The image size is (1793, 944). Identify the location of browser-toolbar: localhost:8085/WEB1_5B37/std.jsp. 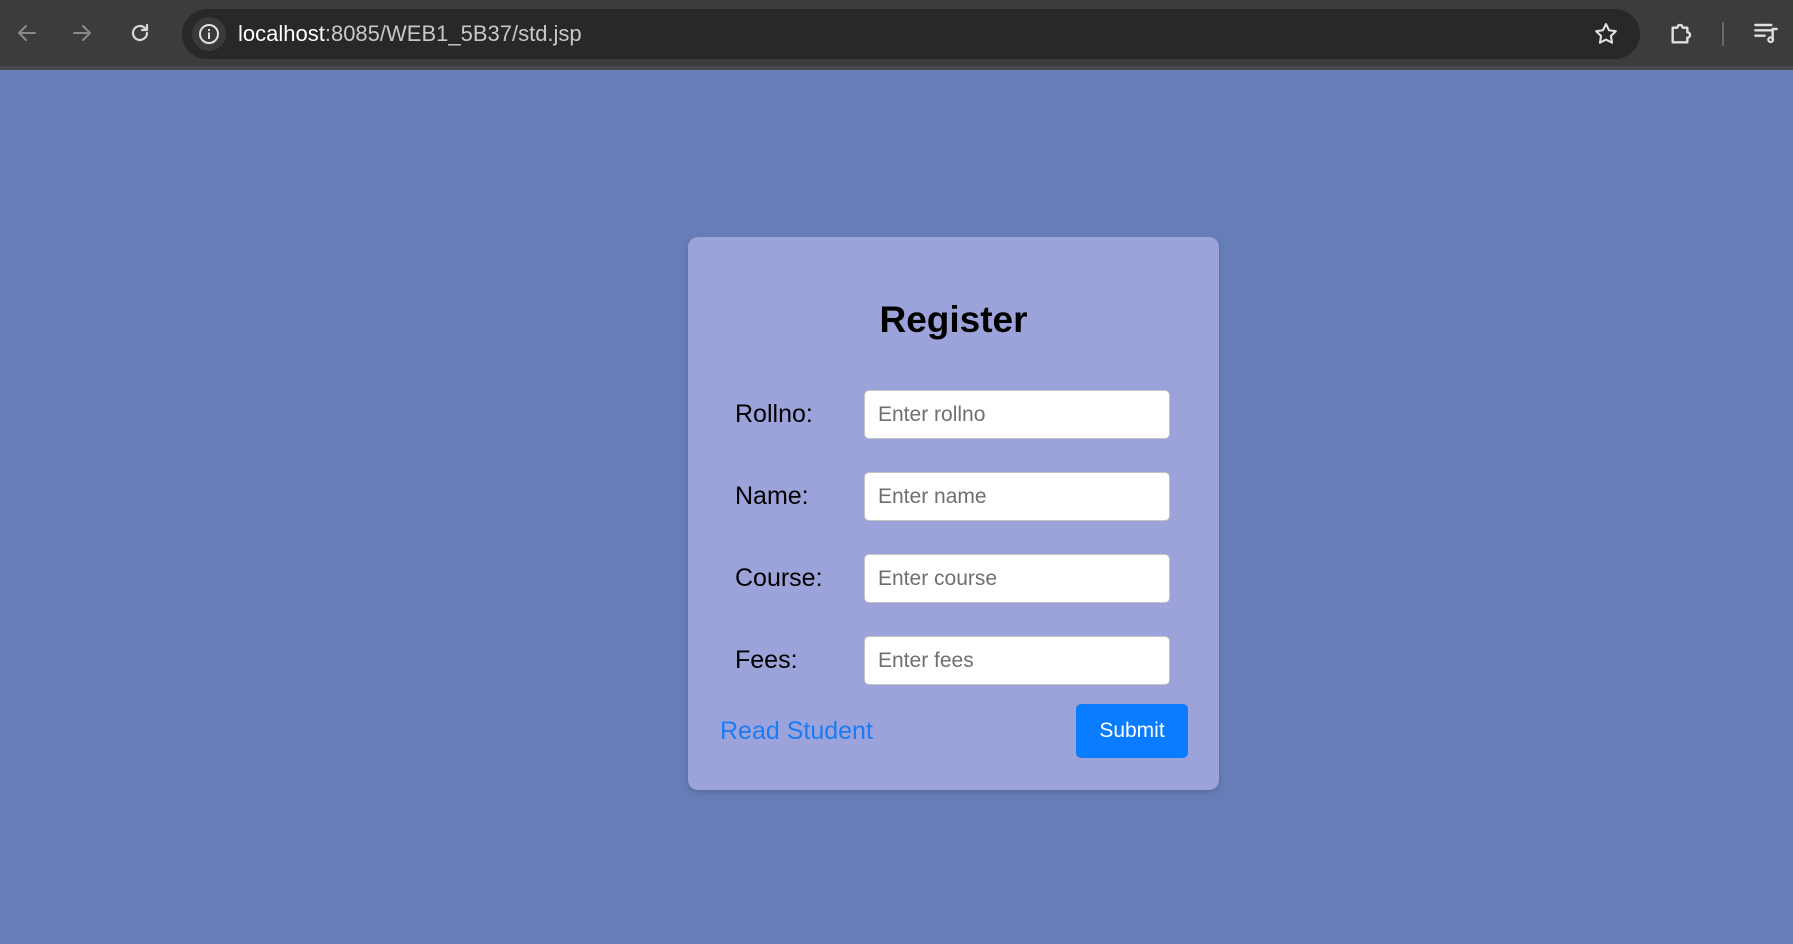
(896, 35).